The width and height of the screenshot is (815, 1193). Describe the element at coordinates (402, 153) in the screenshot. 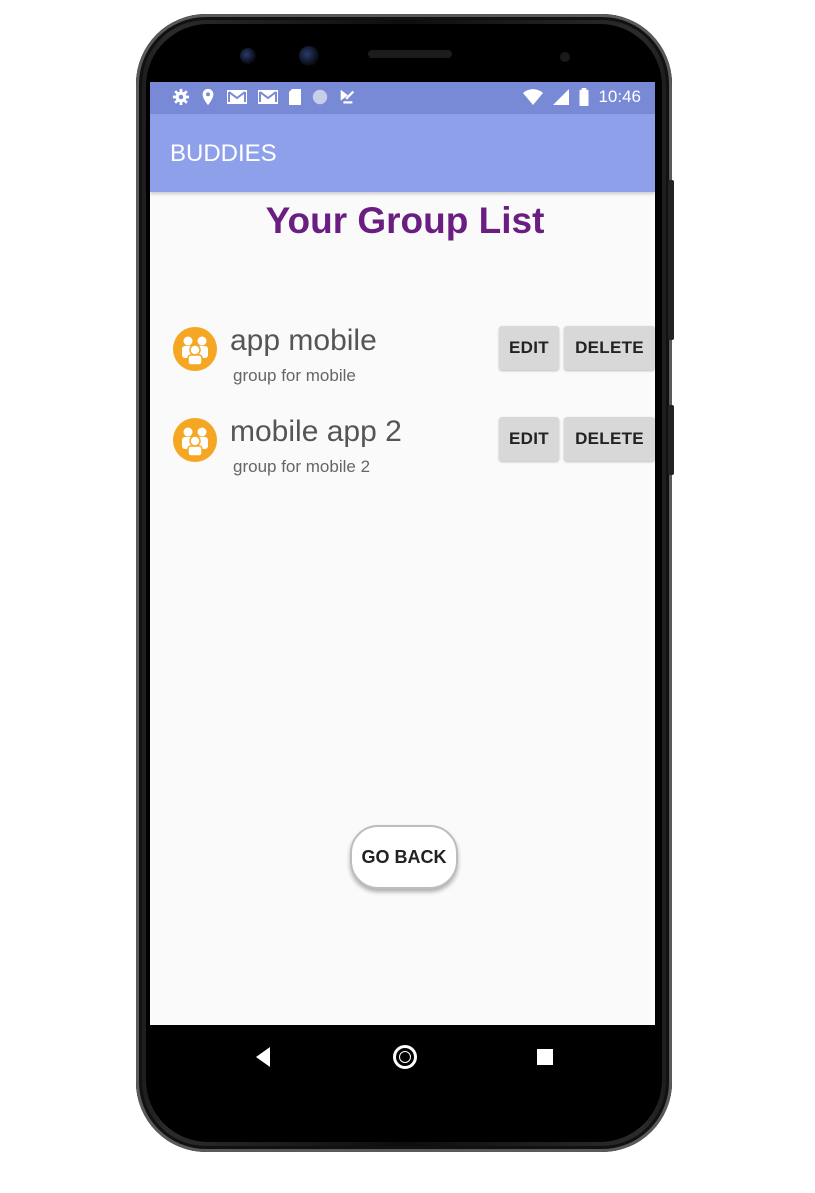

I see `app-bar: BUDDIES` at that location.